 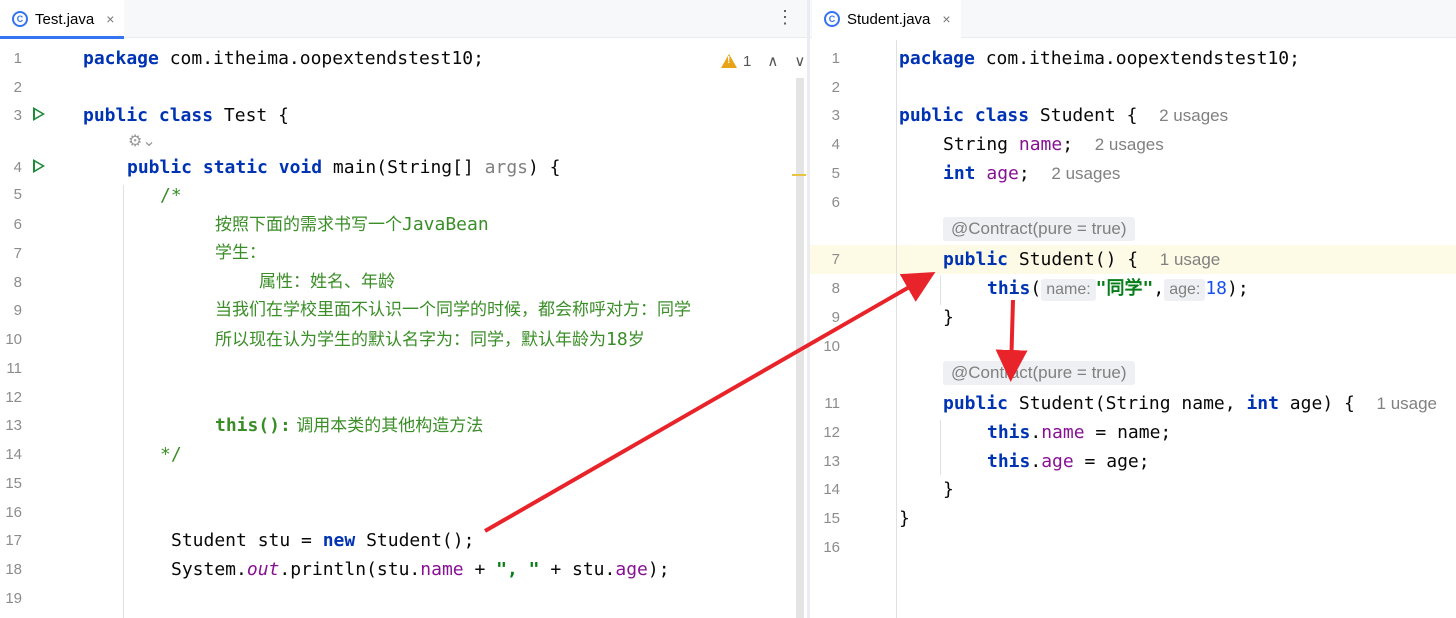 I want to click on class-name: Student {, so click(x=1083, y=115).